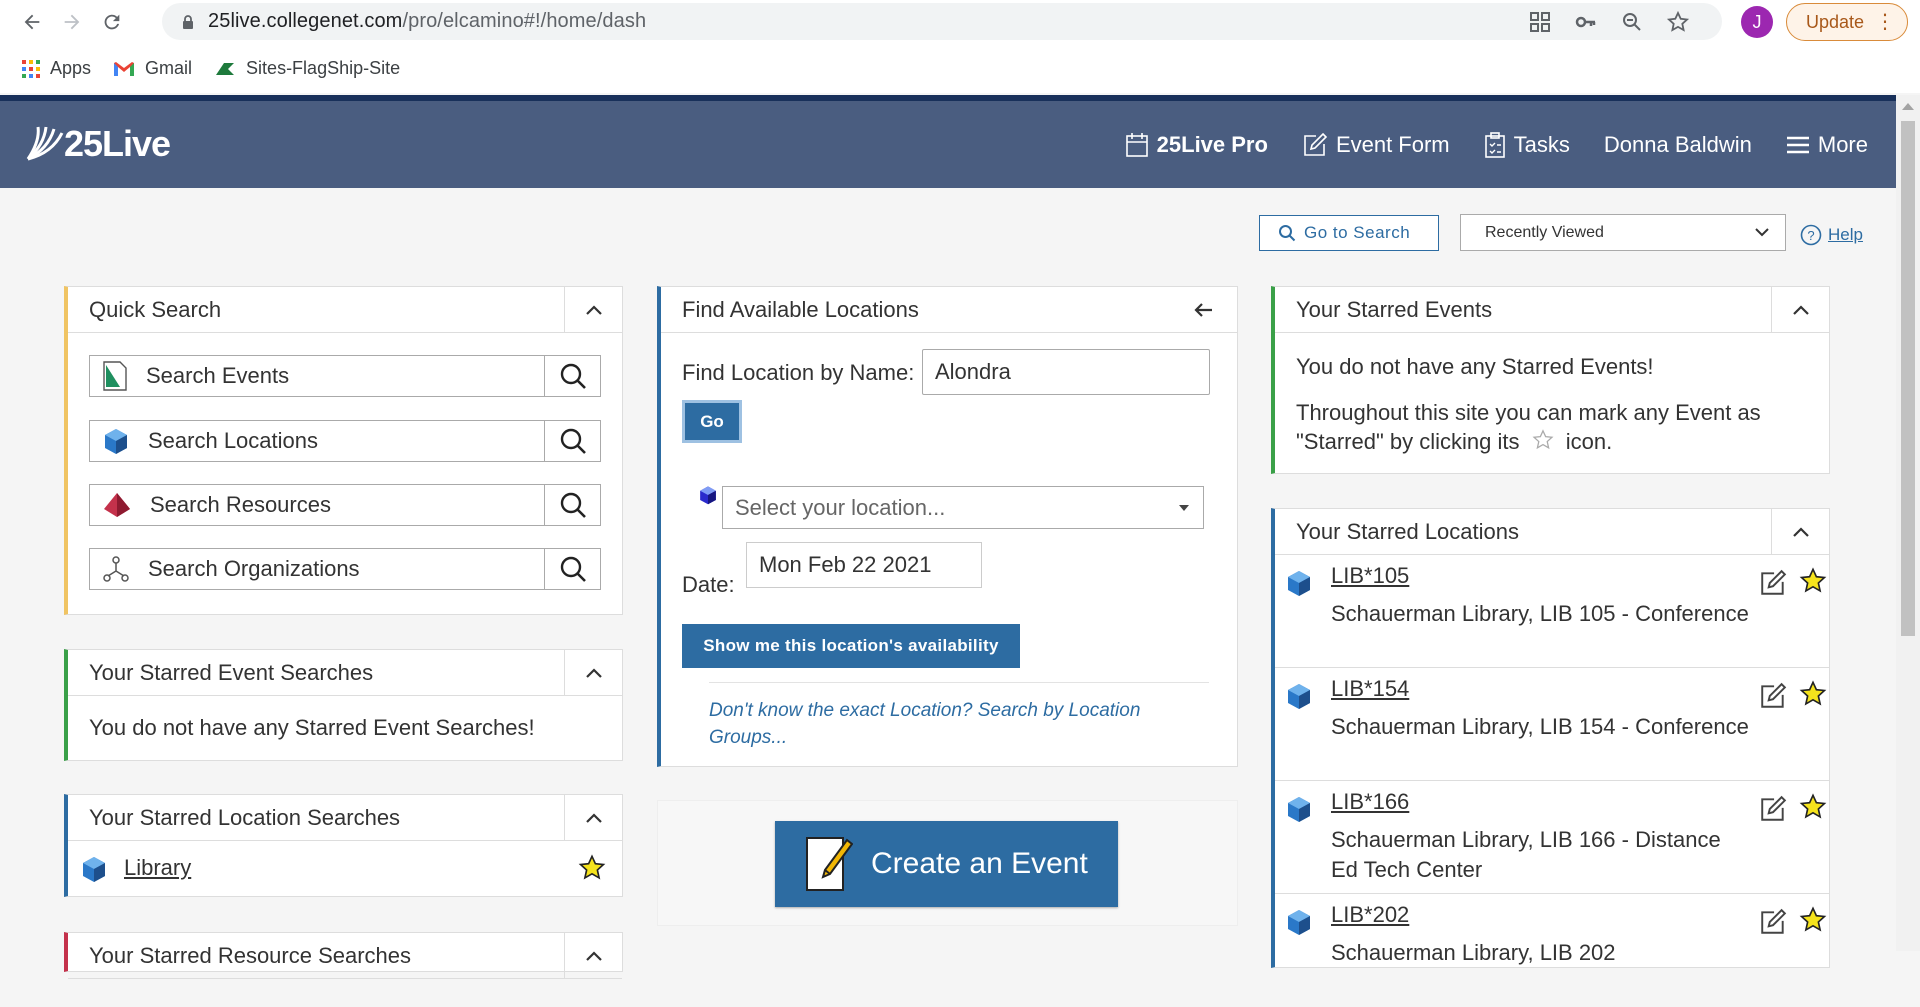  I want to click on 25live-logo-icon, so click(45, 143).